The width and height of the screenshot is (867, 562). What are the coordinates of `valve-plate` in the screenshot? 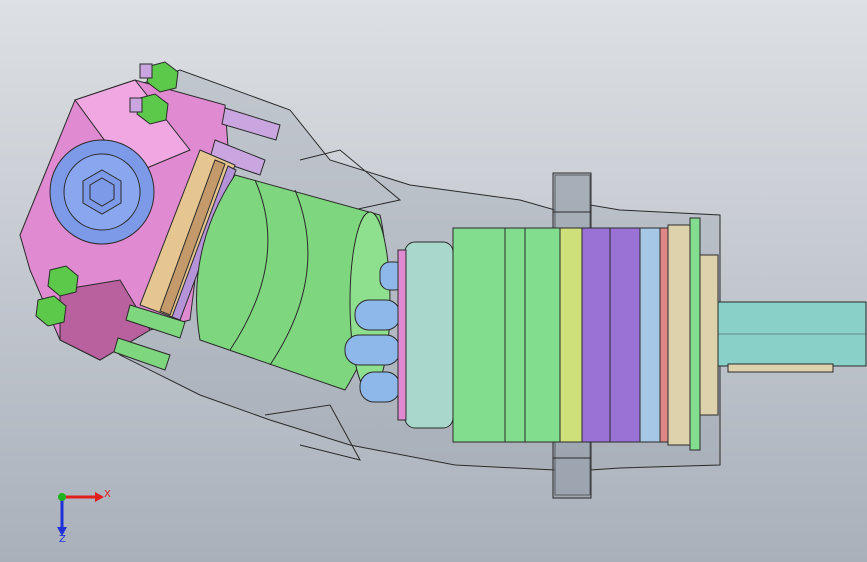 It's located at (425, 335).